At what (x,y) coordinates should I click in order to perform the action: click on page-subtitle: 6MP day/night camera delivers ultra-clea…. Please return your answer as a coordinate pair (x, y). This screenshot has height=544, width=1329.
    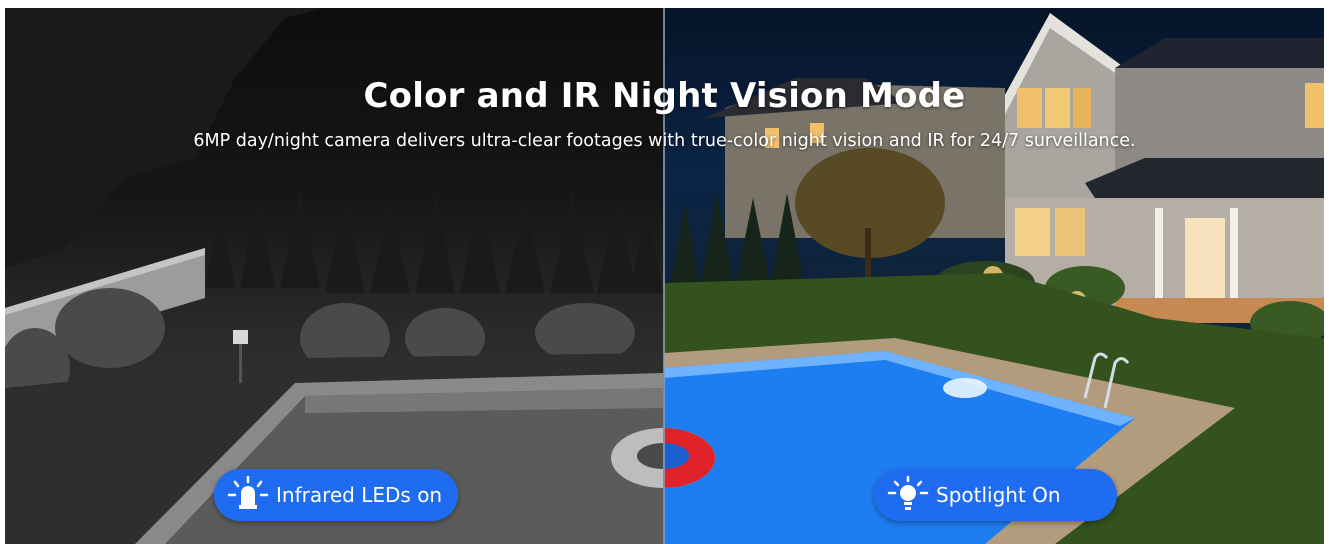
    Looking at the image, I should click on (664, 141).